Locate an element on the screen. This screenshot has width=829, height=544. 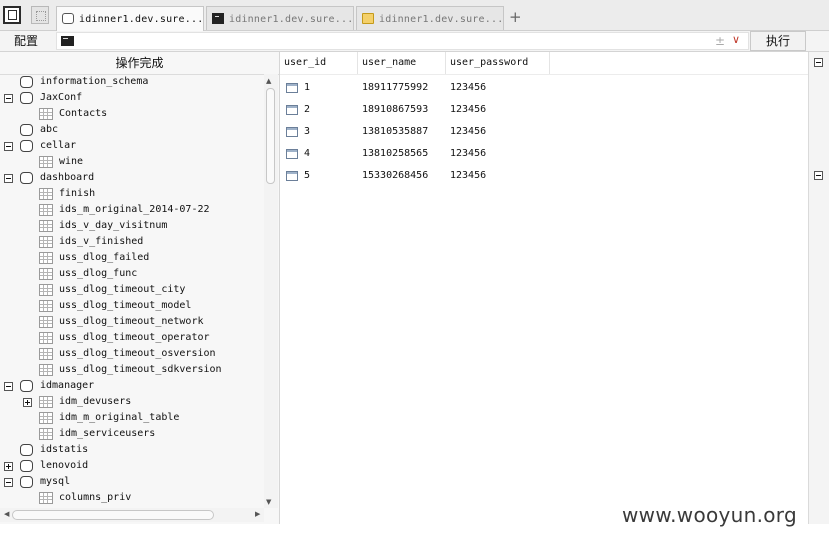
tree-node-table: idm_devusers is located at coordinates (132, 402).